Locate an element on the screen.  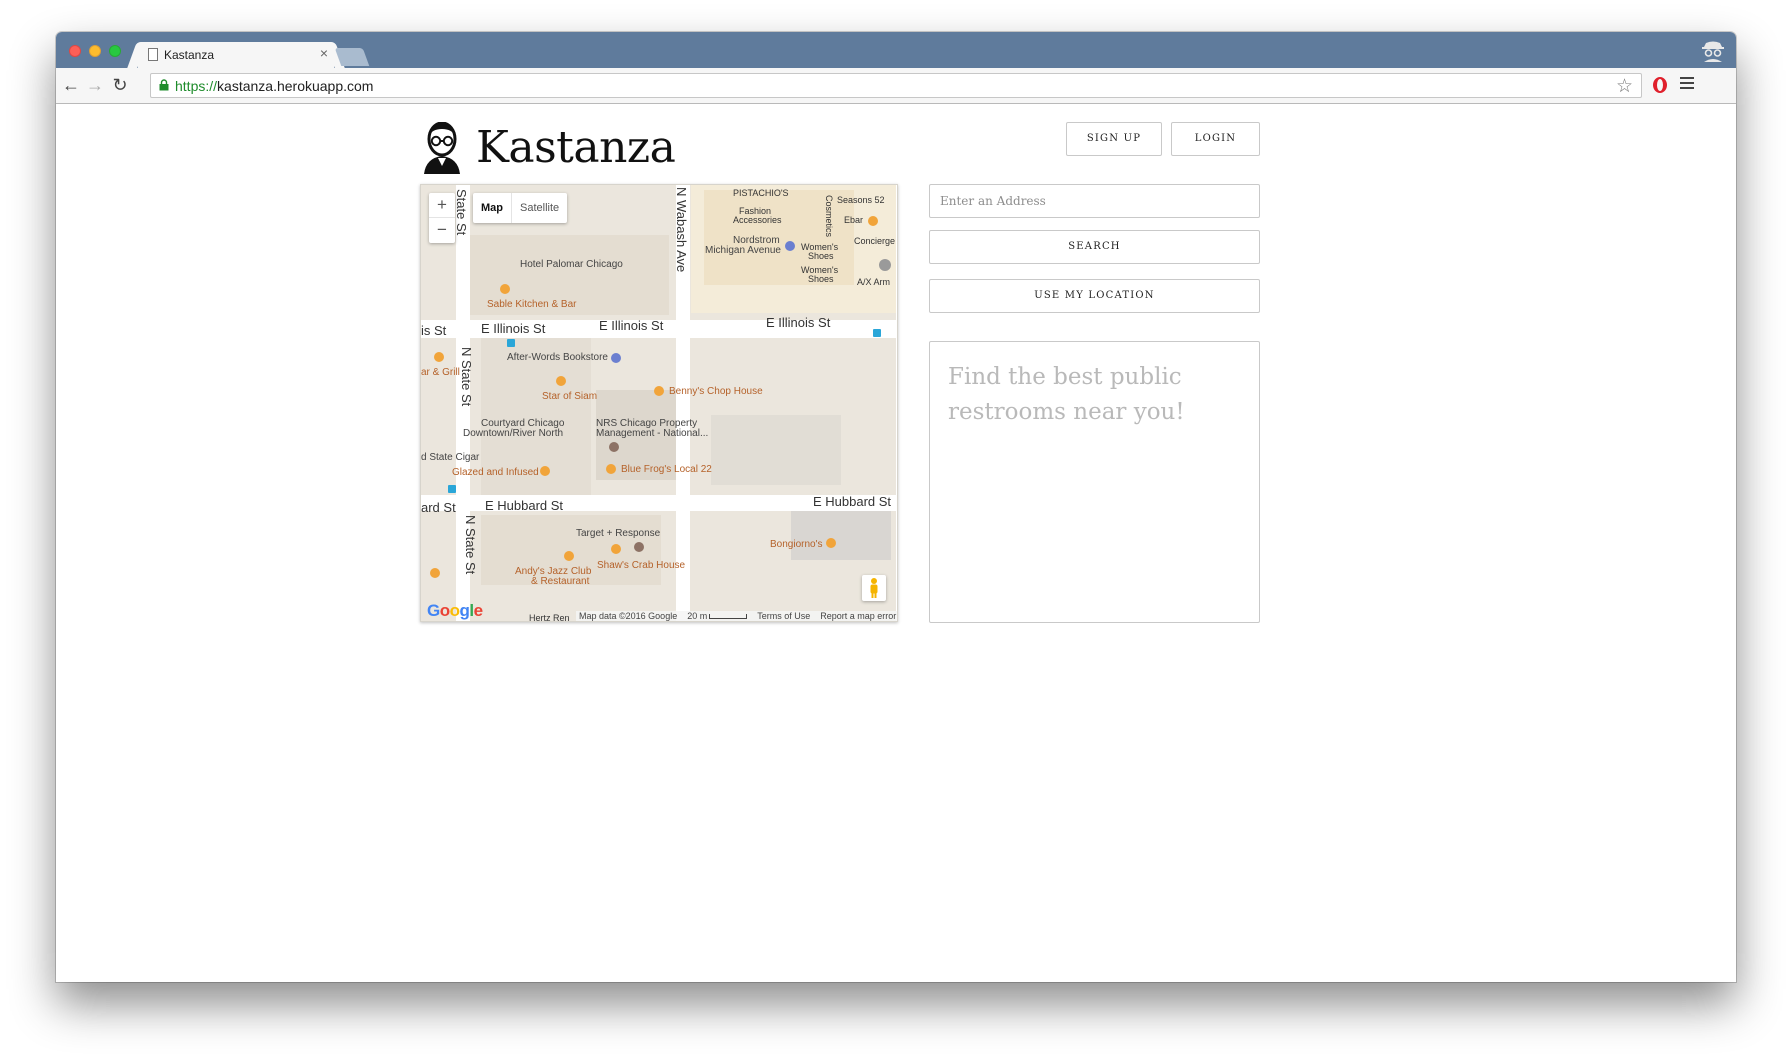
reload-button: ↻ is located at coordinates (120, 85).